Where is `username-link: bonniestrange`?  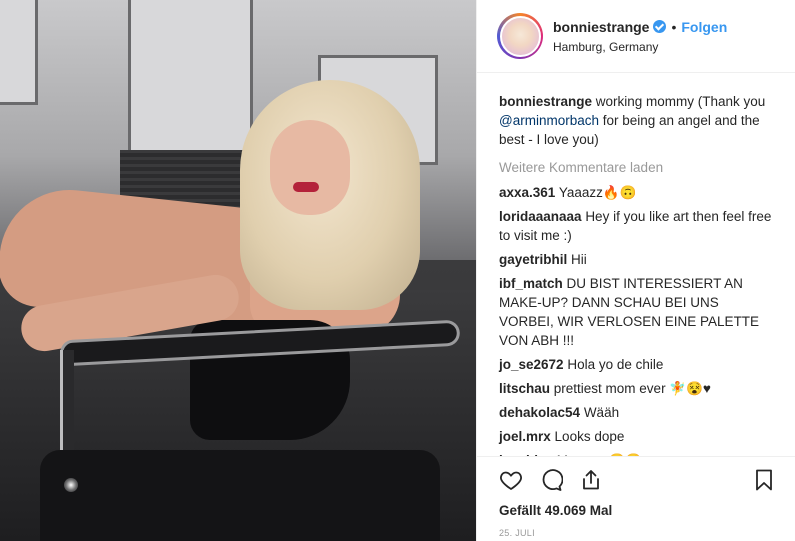 username-link: bonniestrange is located at coordinates (601, 27).